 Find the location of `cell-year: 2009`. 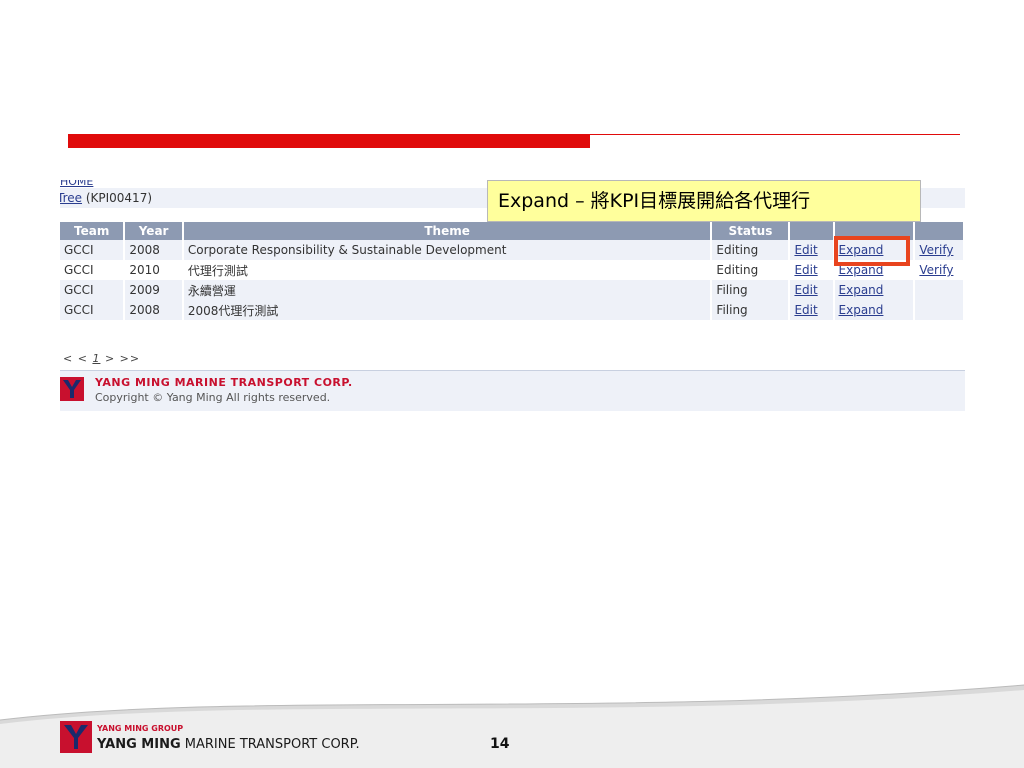

cell-year: 2009 is located at coordinates (154, 290).